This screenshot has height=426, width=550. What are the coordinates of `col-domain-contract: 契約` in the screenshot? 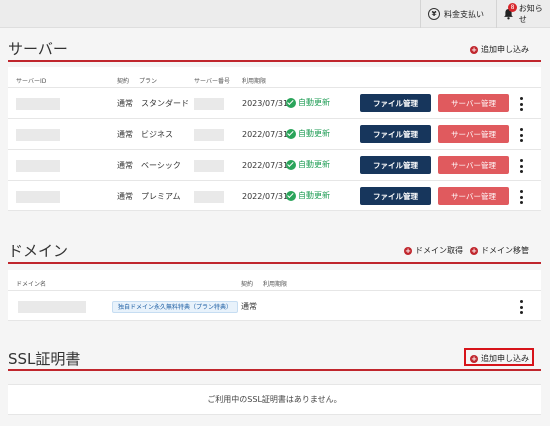 It's located at (247, 284).